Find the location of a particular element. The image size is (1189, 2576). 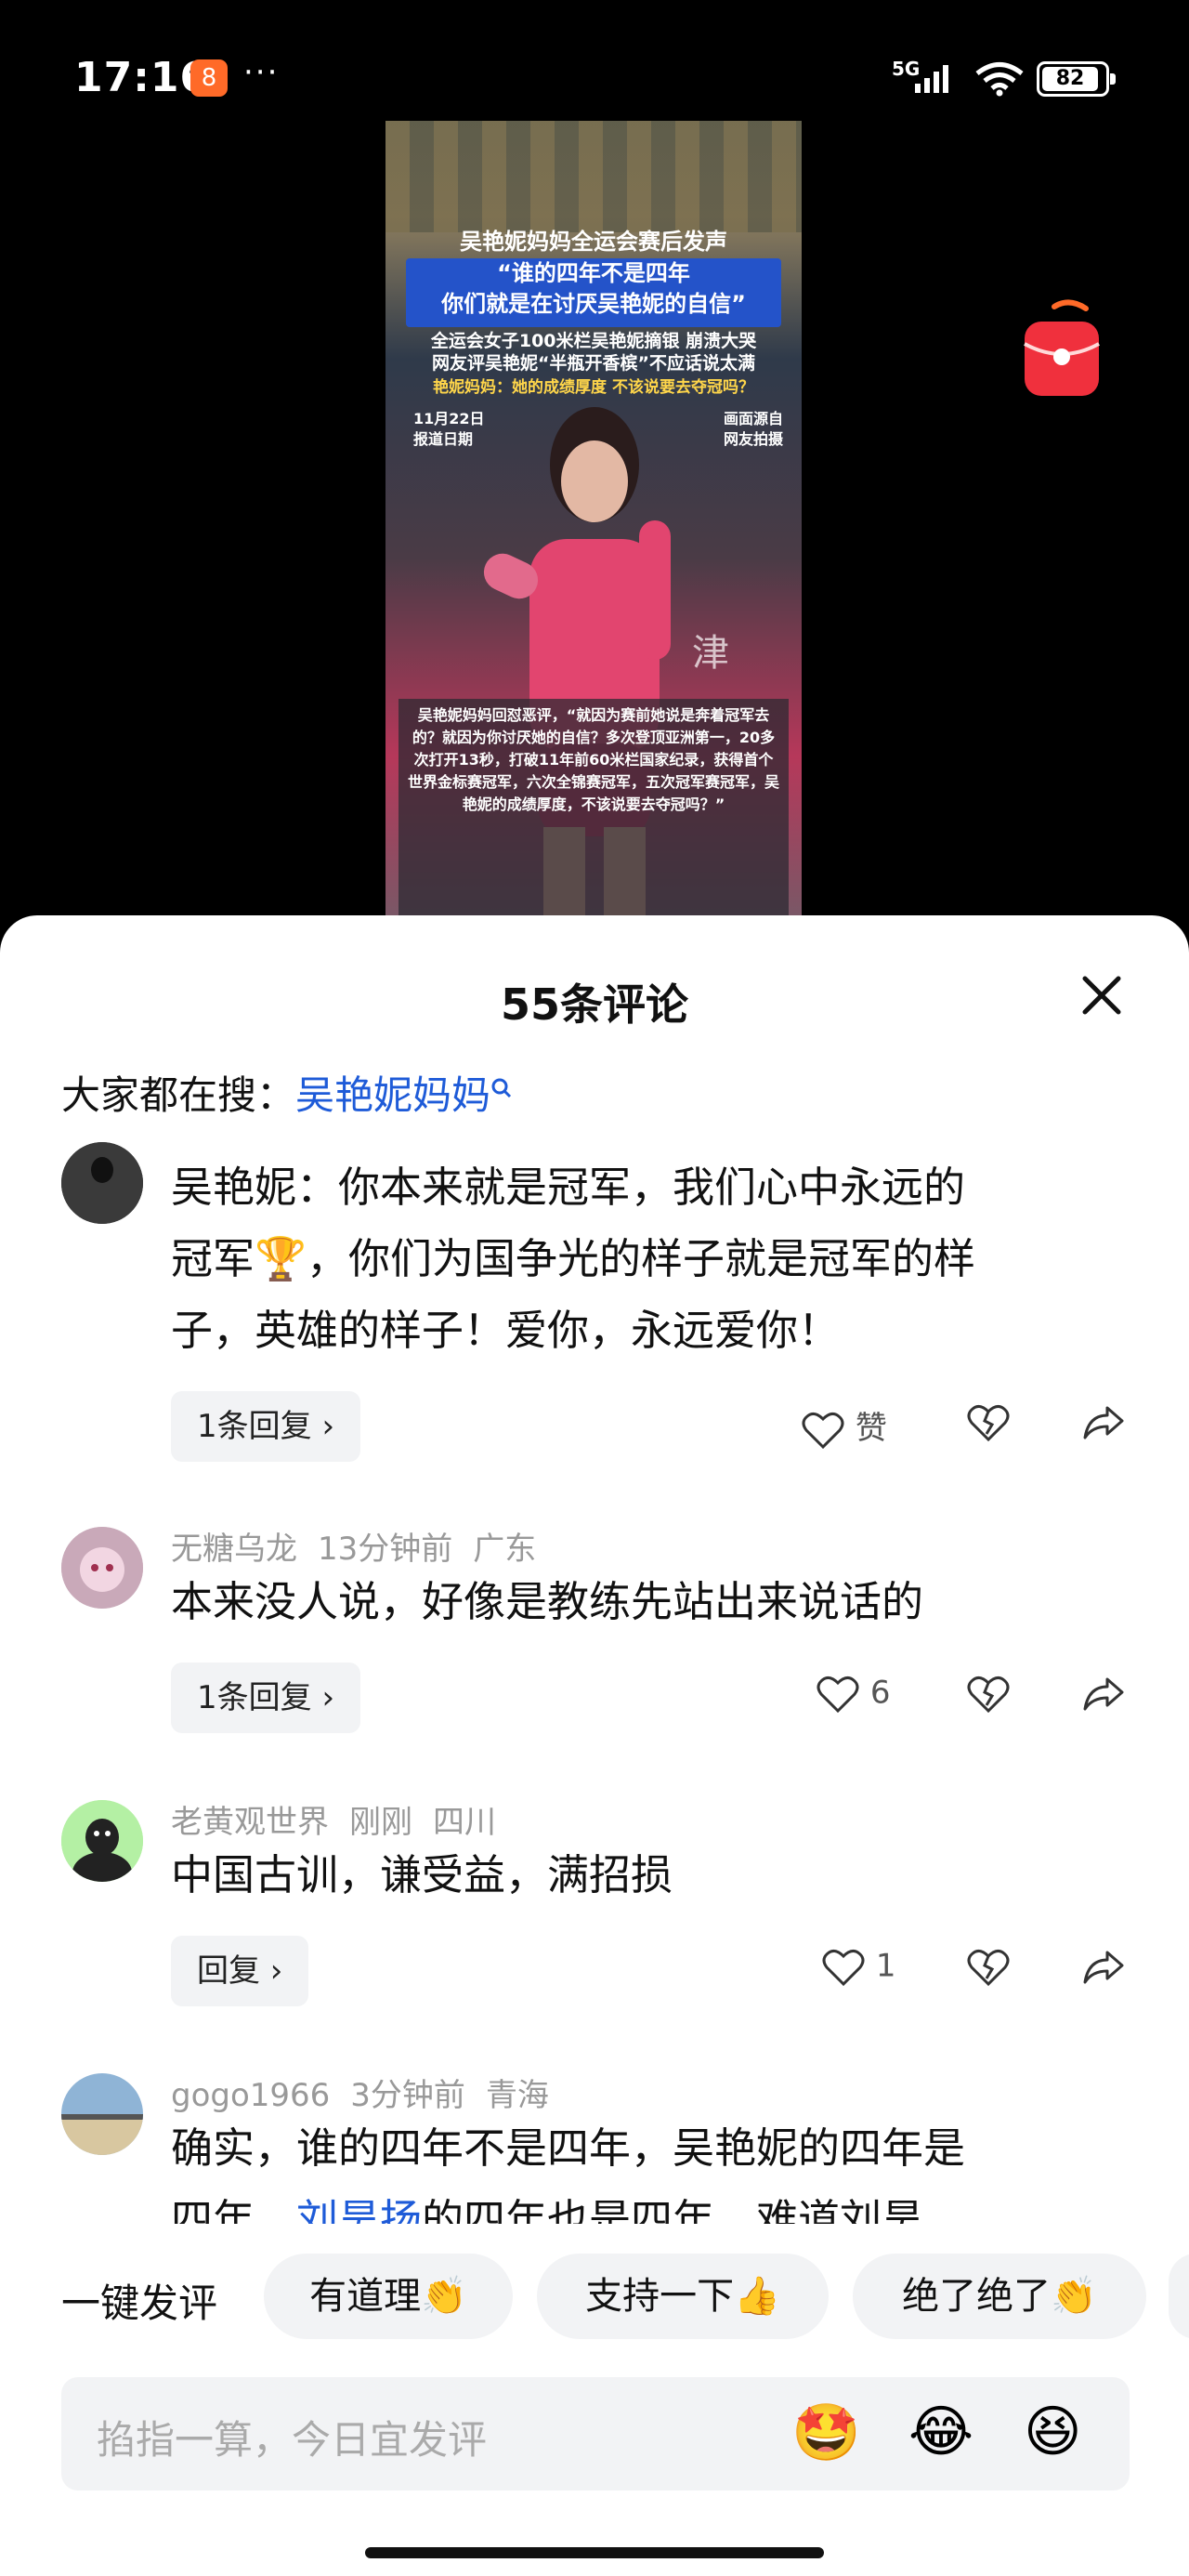

like-count: 1 is located at coordinates (886, 1966).